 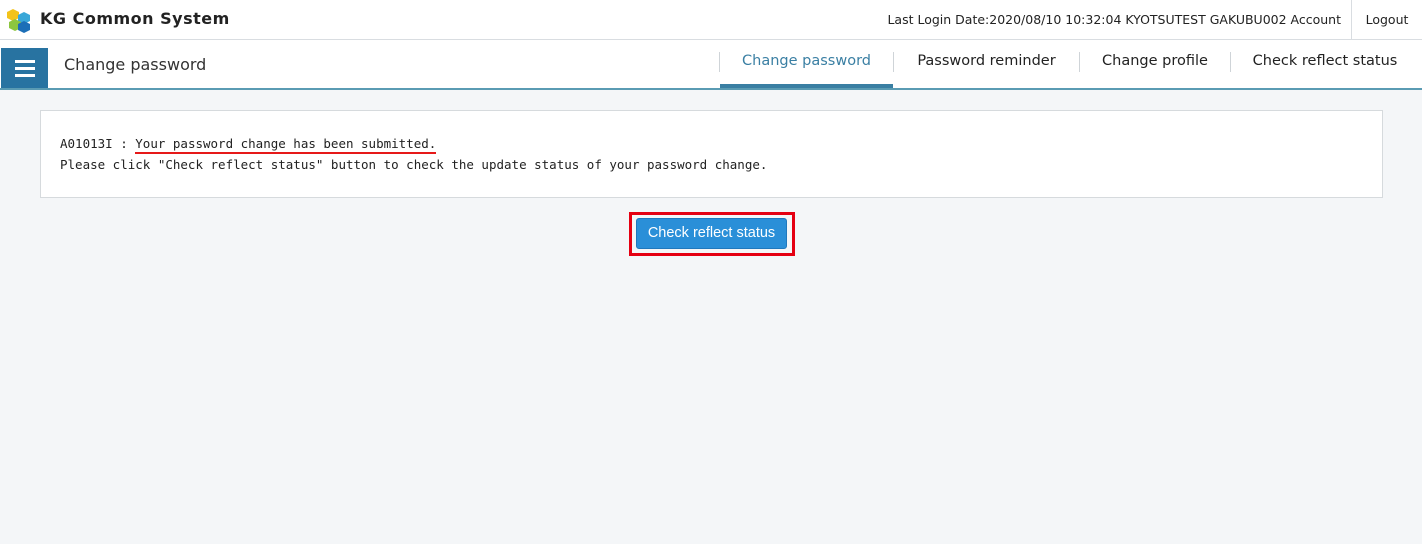 I want to click on app-title: KG Common System, so click(x=135, y=18).